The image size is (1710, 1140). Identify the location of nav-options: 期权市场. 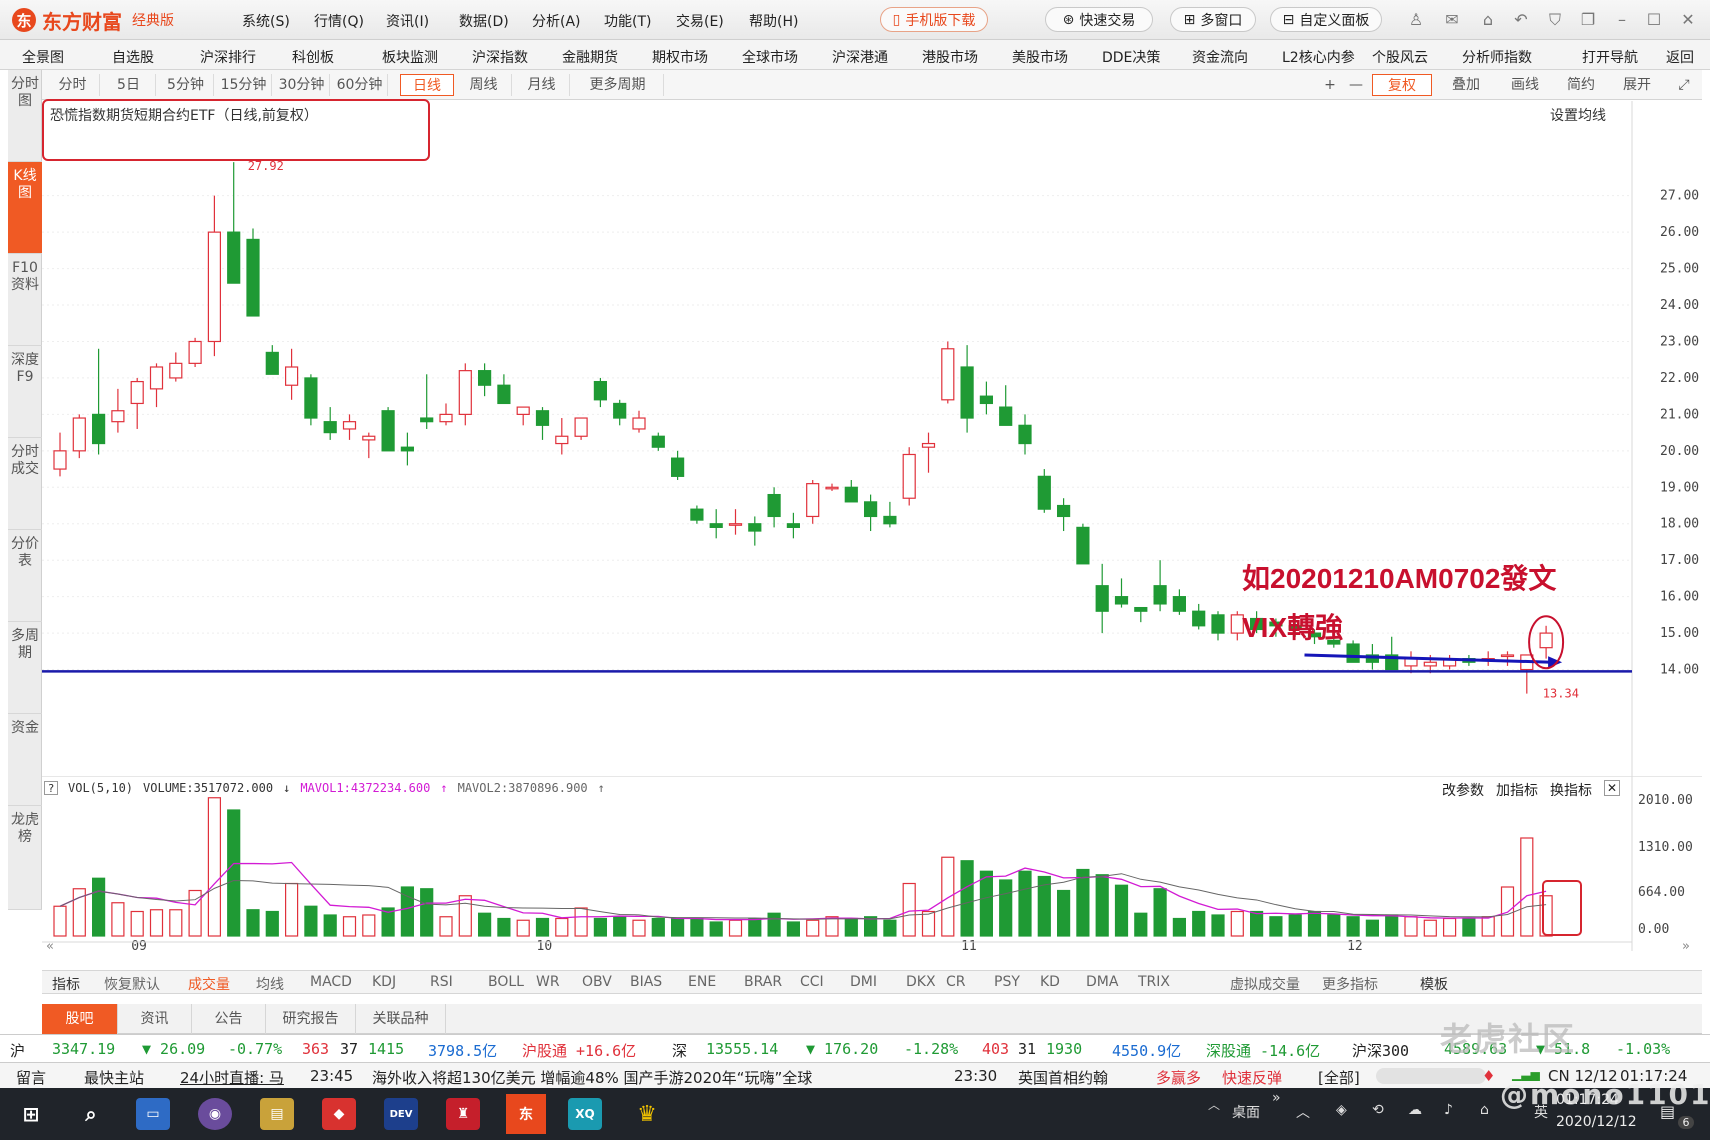
(680, 57).